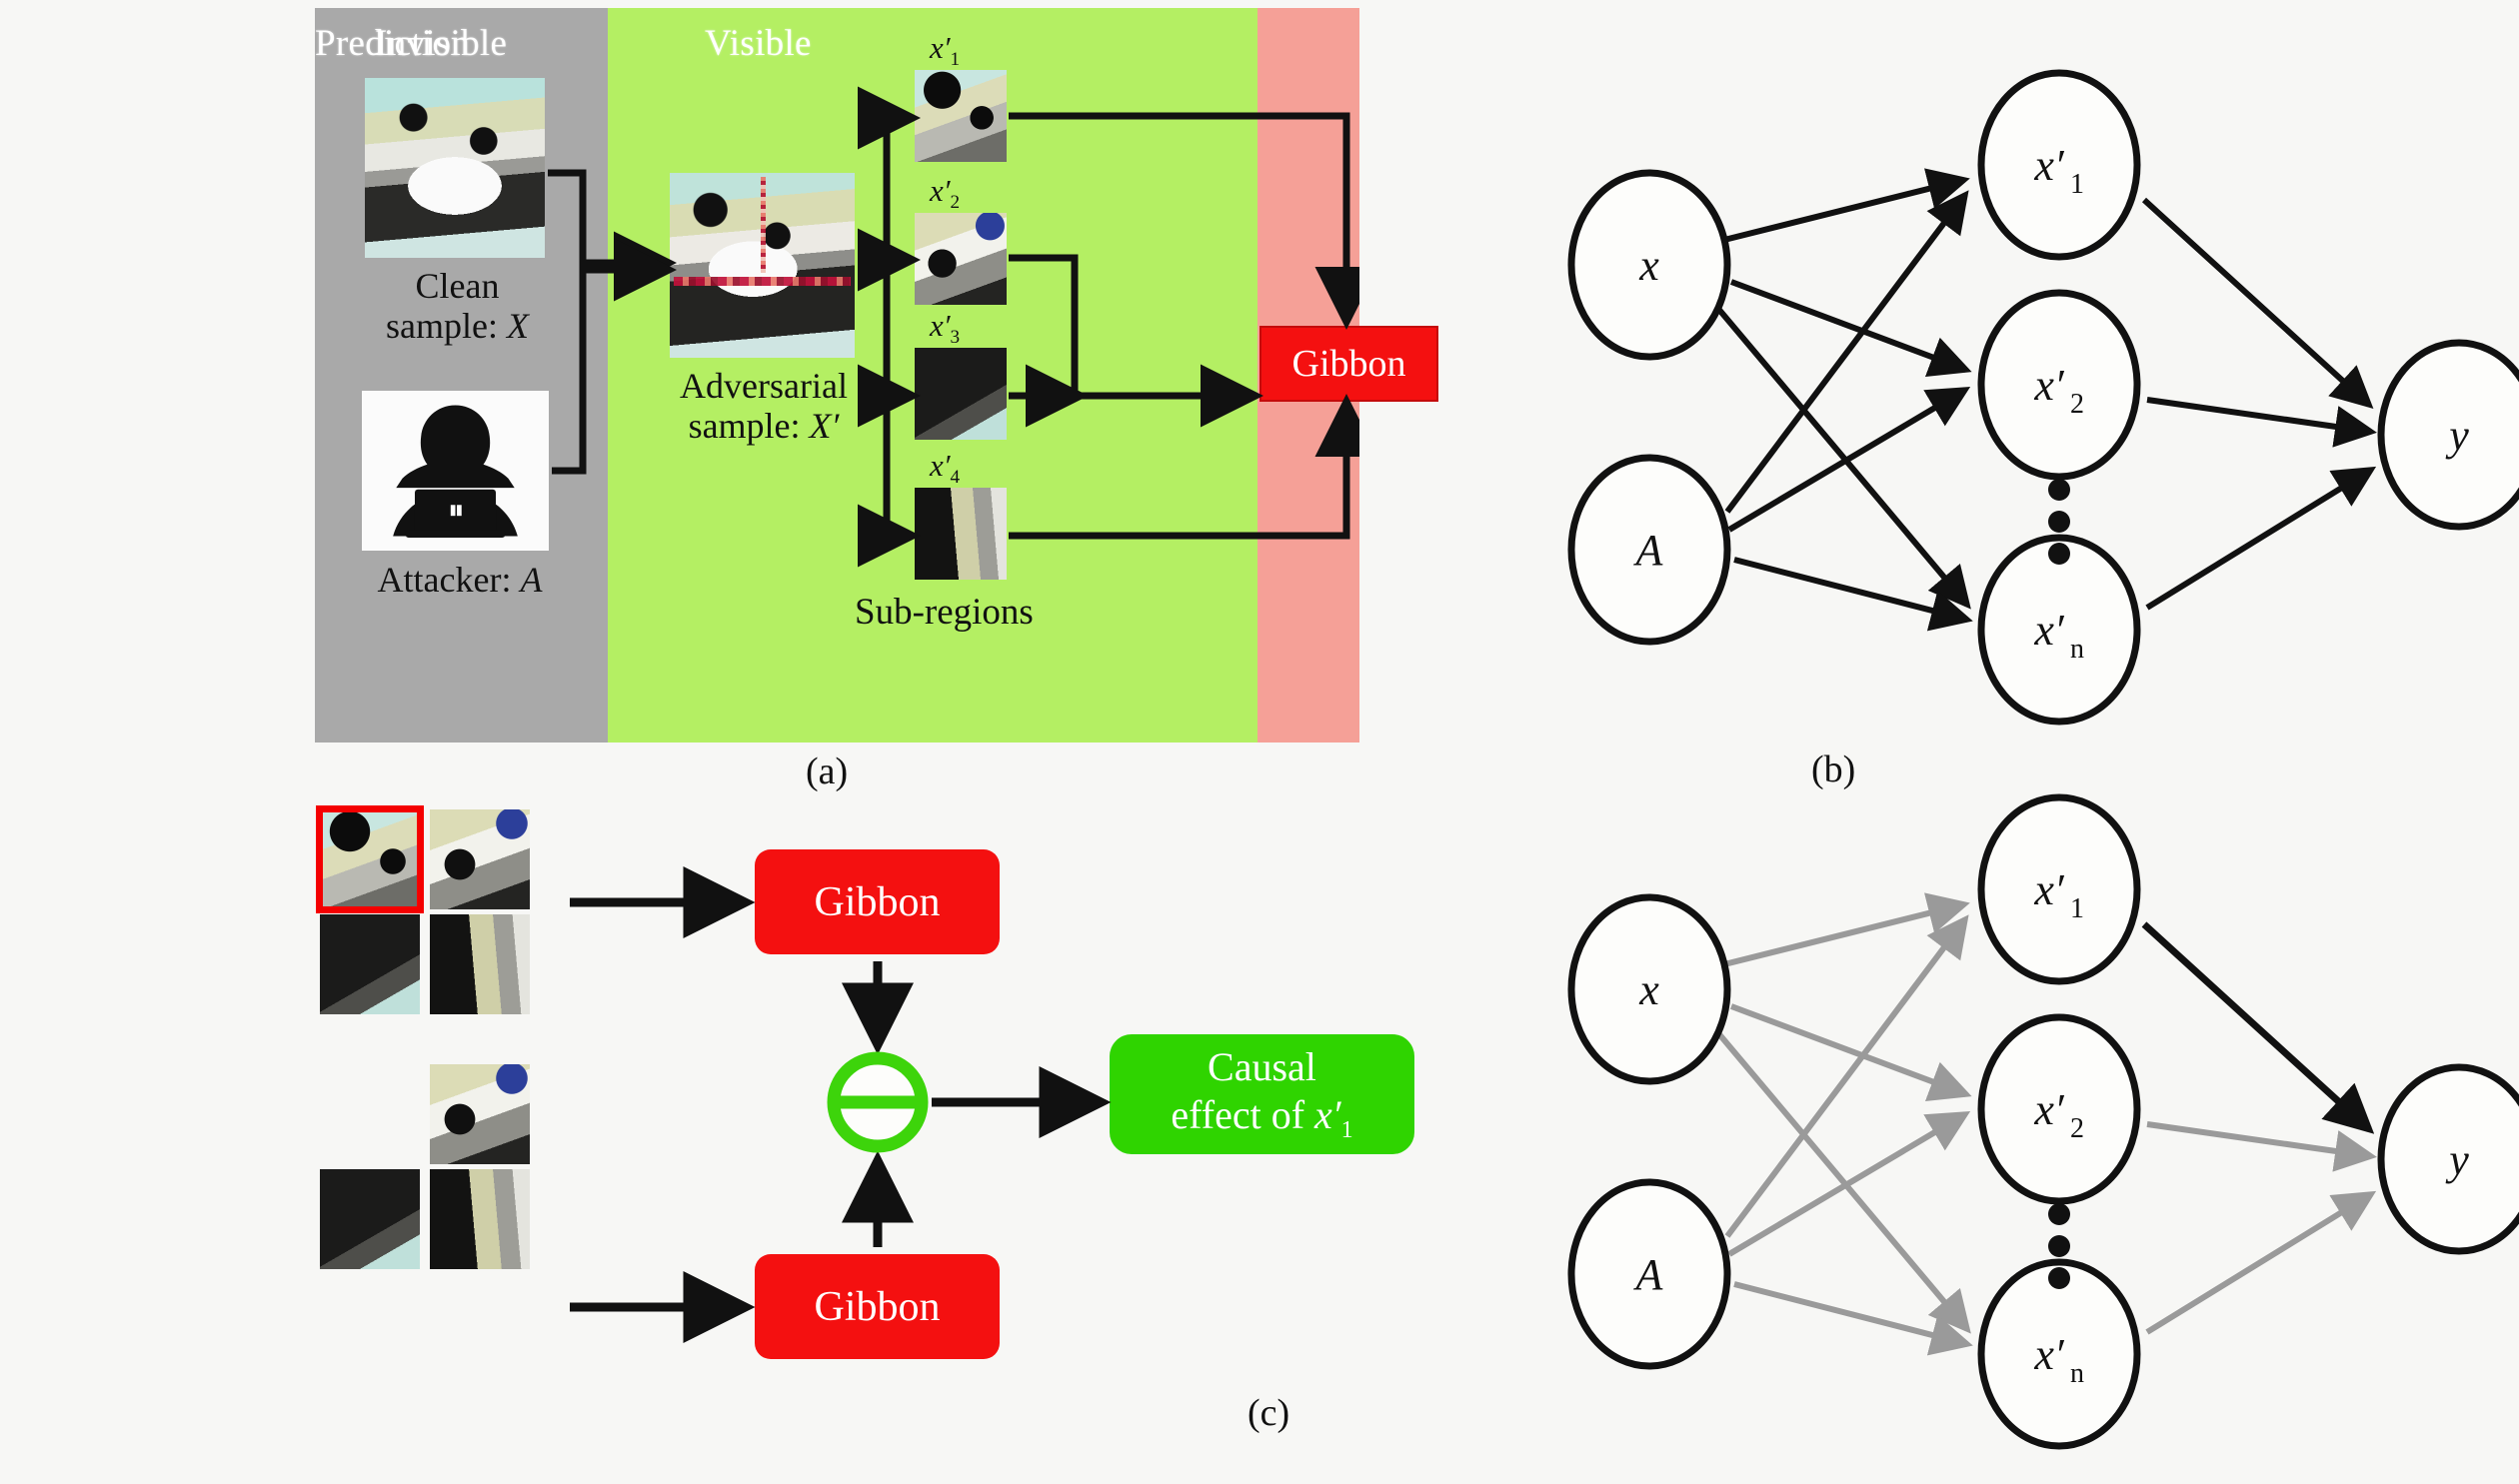 The height and width of the screenshot is (1484, 2519). Describe the element at coordinates (878, 1102) in the screenshot. I see `minus-operator-circle` at that location.